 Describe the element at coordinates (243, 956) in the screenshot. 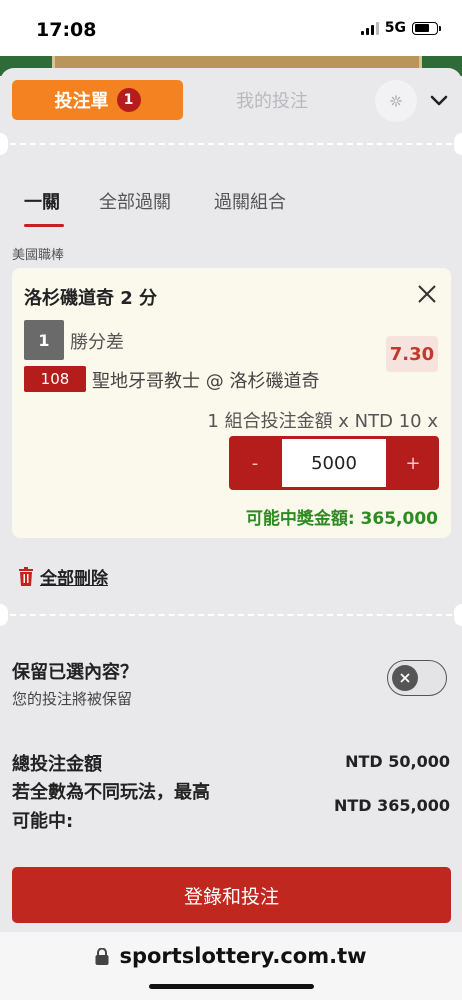

I see `url-text: sportslottery.com.tw` at that location.